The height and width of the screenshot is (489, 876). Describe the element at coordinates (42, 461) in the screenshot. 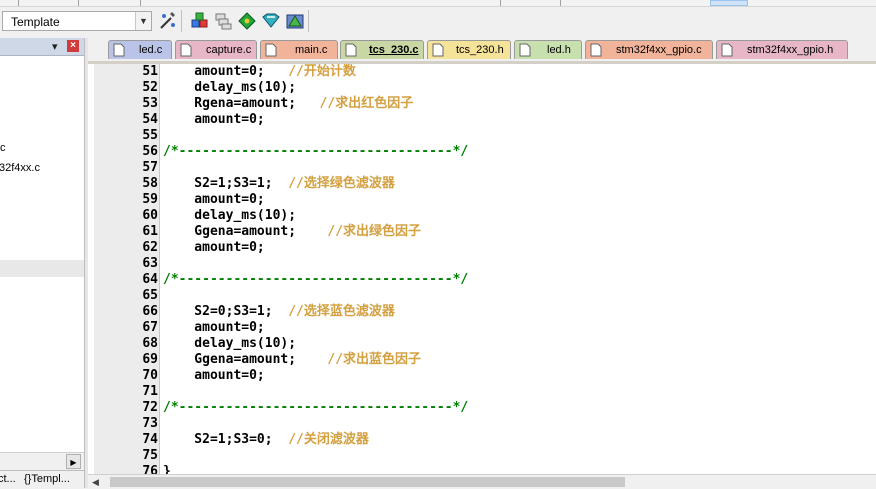

I see `project-hscrollbar: ▶` at that location.